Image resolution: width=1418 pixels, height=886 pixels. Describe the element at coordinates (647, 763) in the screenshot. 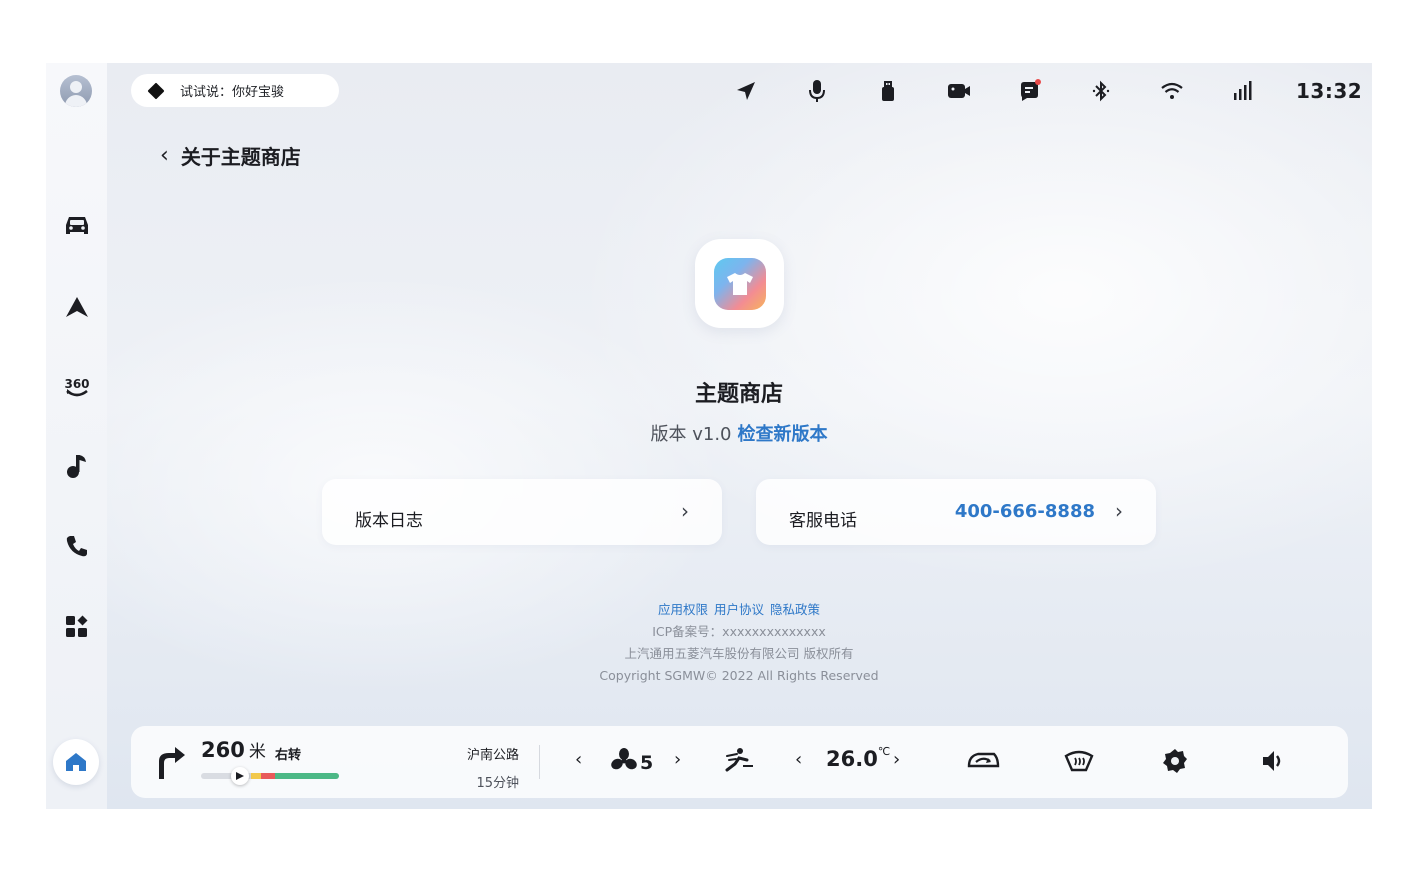

I see `fan-level: 5` at that location.